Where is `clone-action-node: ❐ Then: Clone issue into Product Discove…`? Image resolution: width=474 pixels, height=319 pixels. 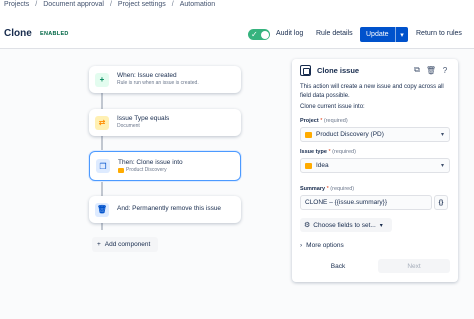 clone-action-node: ❐ Then: Clone issue into Product Discove… is located at coordinates (165, 166).